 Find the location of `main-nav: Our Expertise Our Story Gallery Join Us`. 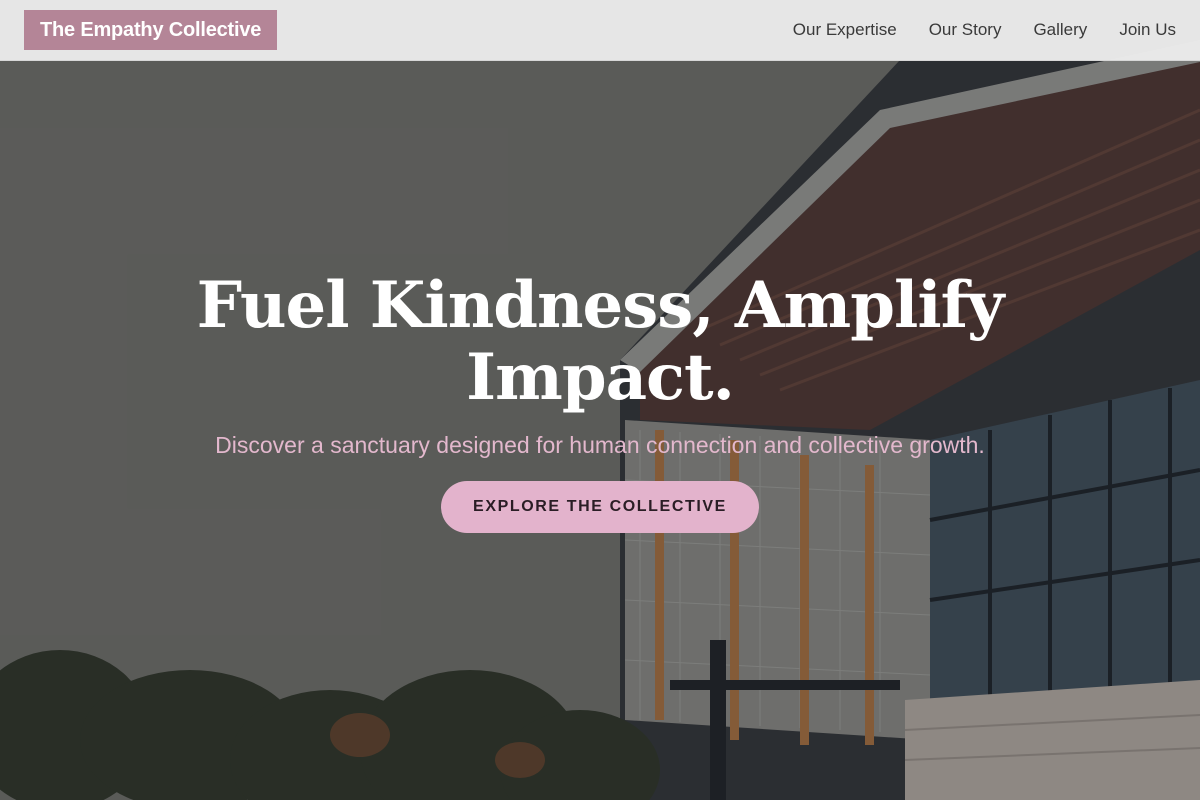

main-nav: Our Expertise Our Story Gallery Join Us is located at coordinates (984, 30).